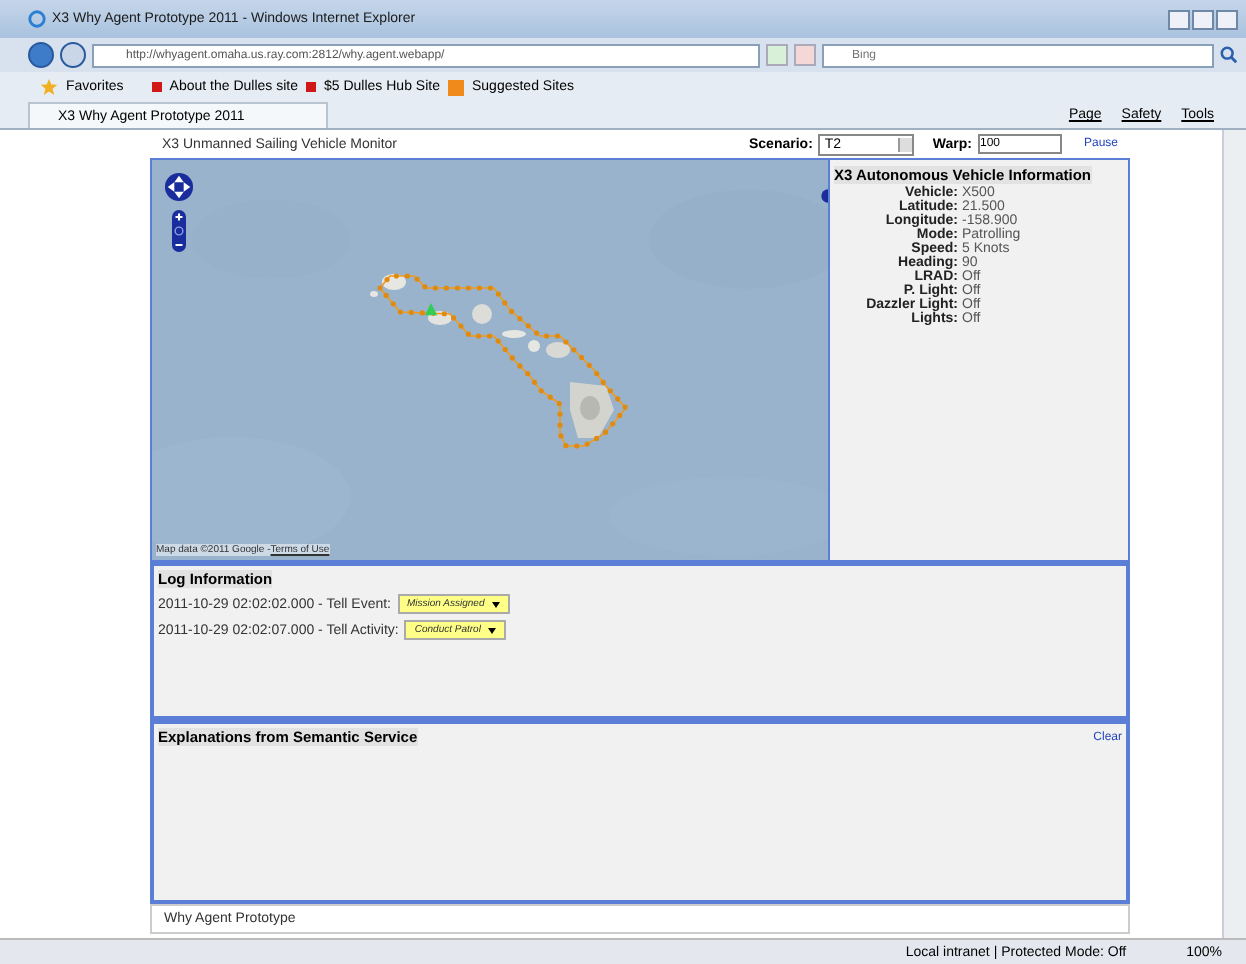 This screenshot has width=1246, height=964. What do you see at coordinates (1227, 19) in the screenshot?
I see `close-button` at bounding box center [1227, 19].